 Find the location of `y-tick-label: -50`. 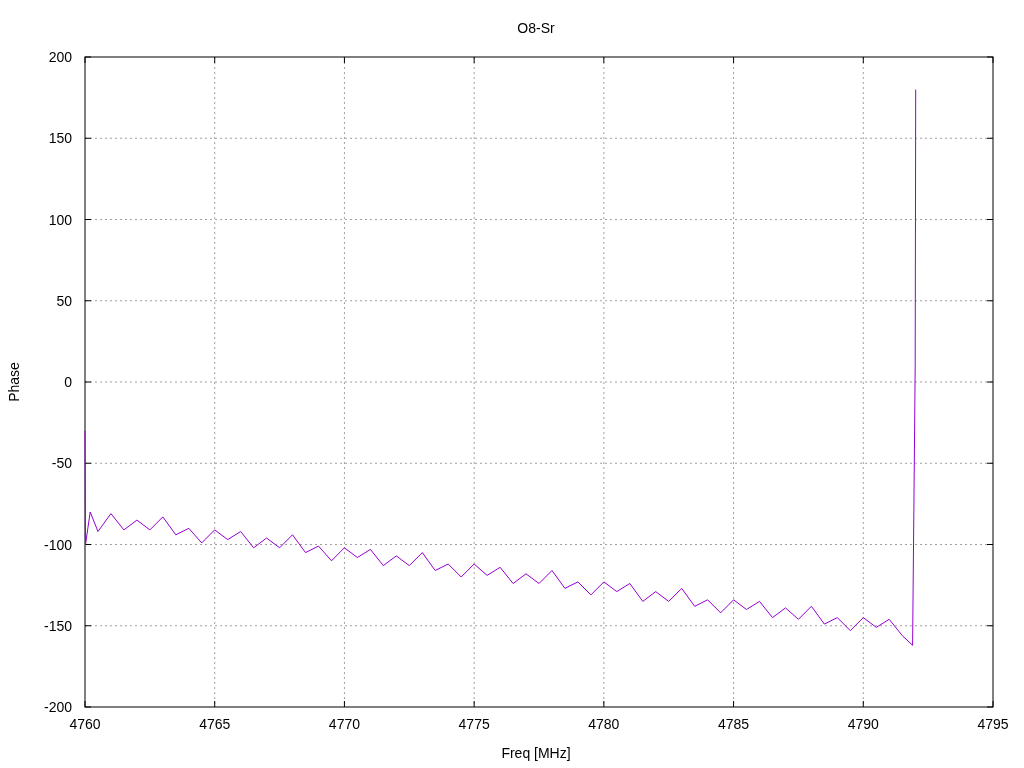

y-tick-label: -50 is located at coordinates (61, 463).